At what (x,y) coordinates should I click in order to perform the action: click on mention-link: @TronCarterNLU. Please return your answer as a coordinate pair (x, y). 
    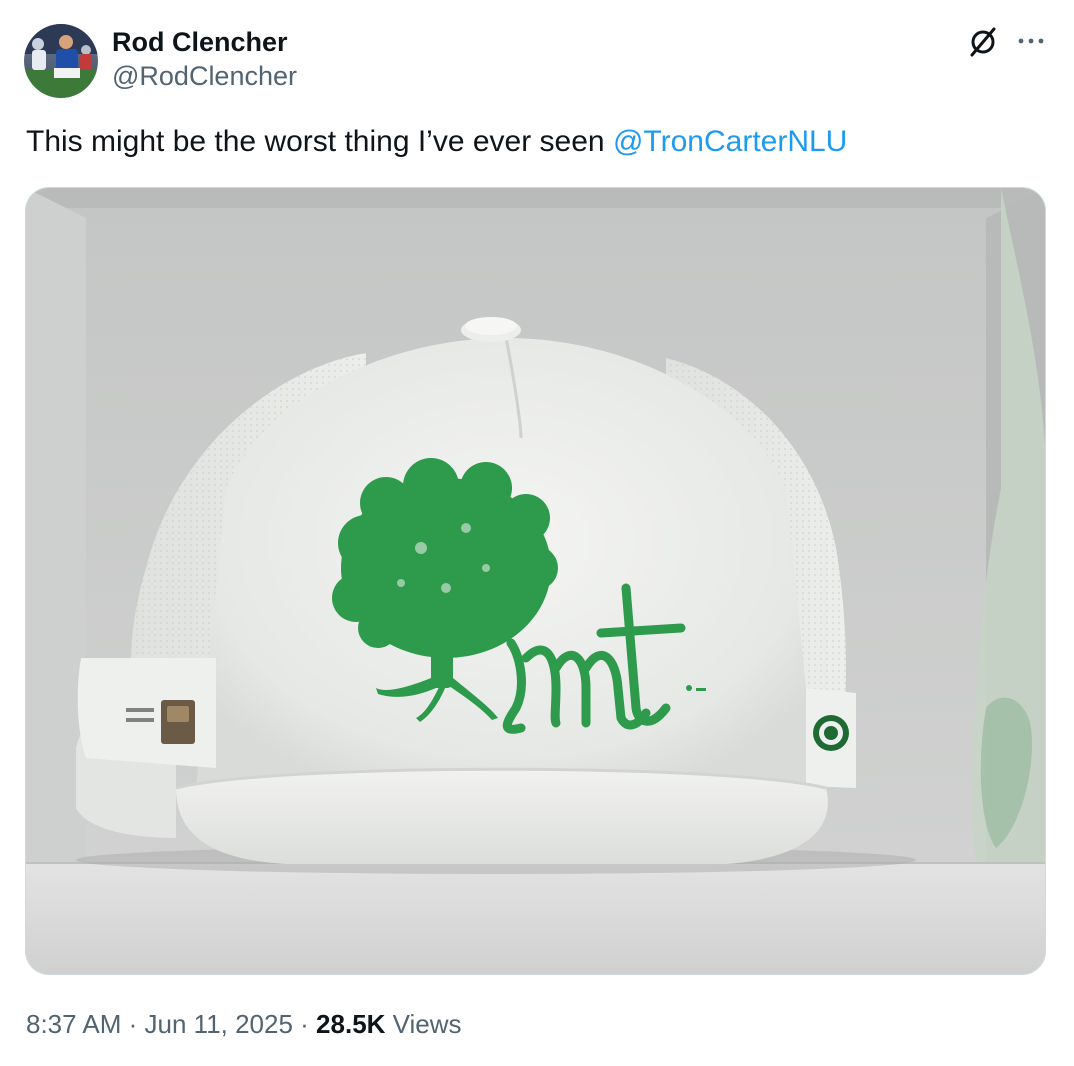
    Looking at the image, I should click on (730, 141).